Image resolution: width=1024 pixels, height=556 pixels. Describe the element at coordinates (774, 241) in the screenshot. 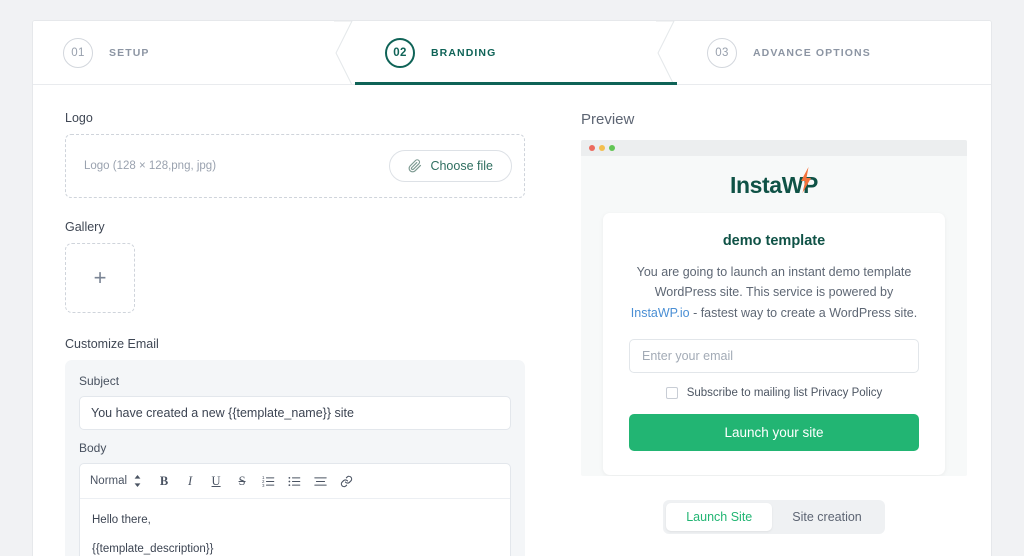

I see `template-title: demo template` at that location.